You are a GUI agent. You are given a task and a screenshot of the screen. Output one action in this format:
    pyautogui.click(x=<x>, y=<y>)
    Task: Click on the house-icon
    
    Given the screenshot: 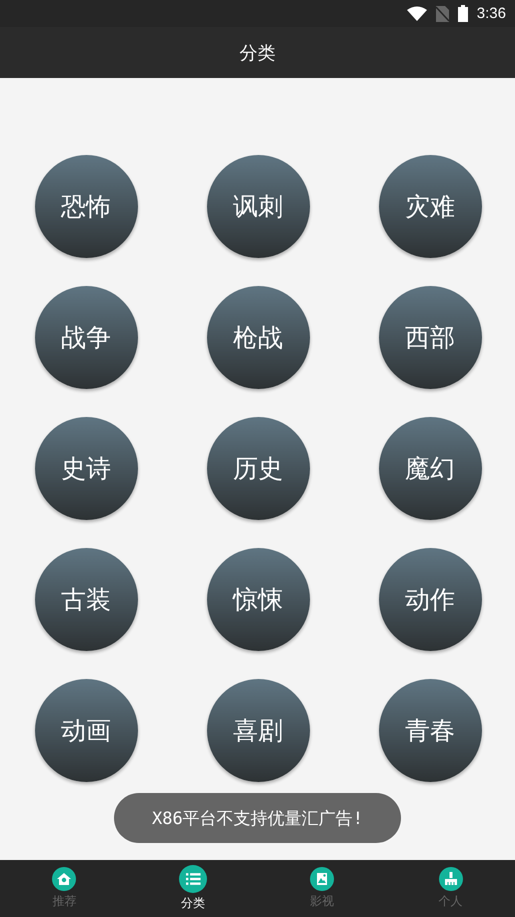 What is the action you would take?
    pyautogui.click(x=64, y=879)
    